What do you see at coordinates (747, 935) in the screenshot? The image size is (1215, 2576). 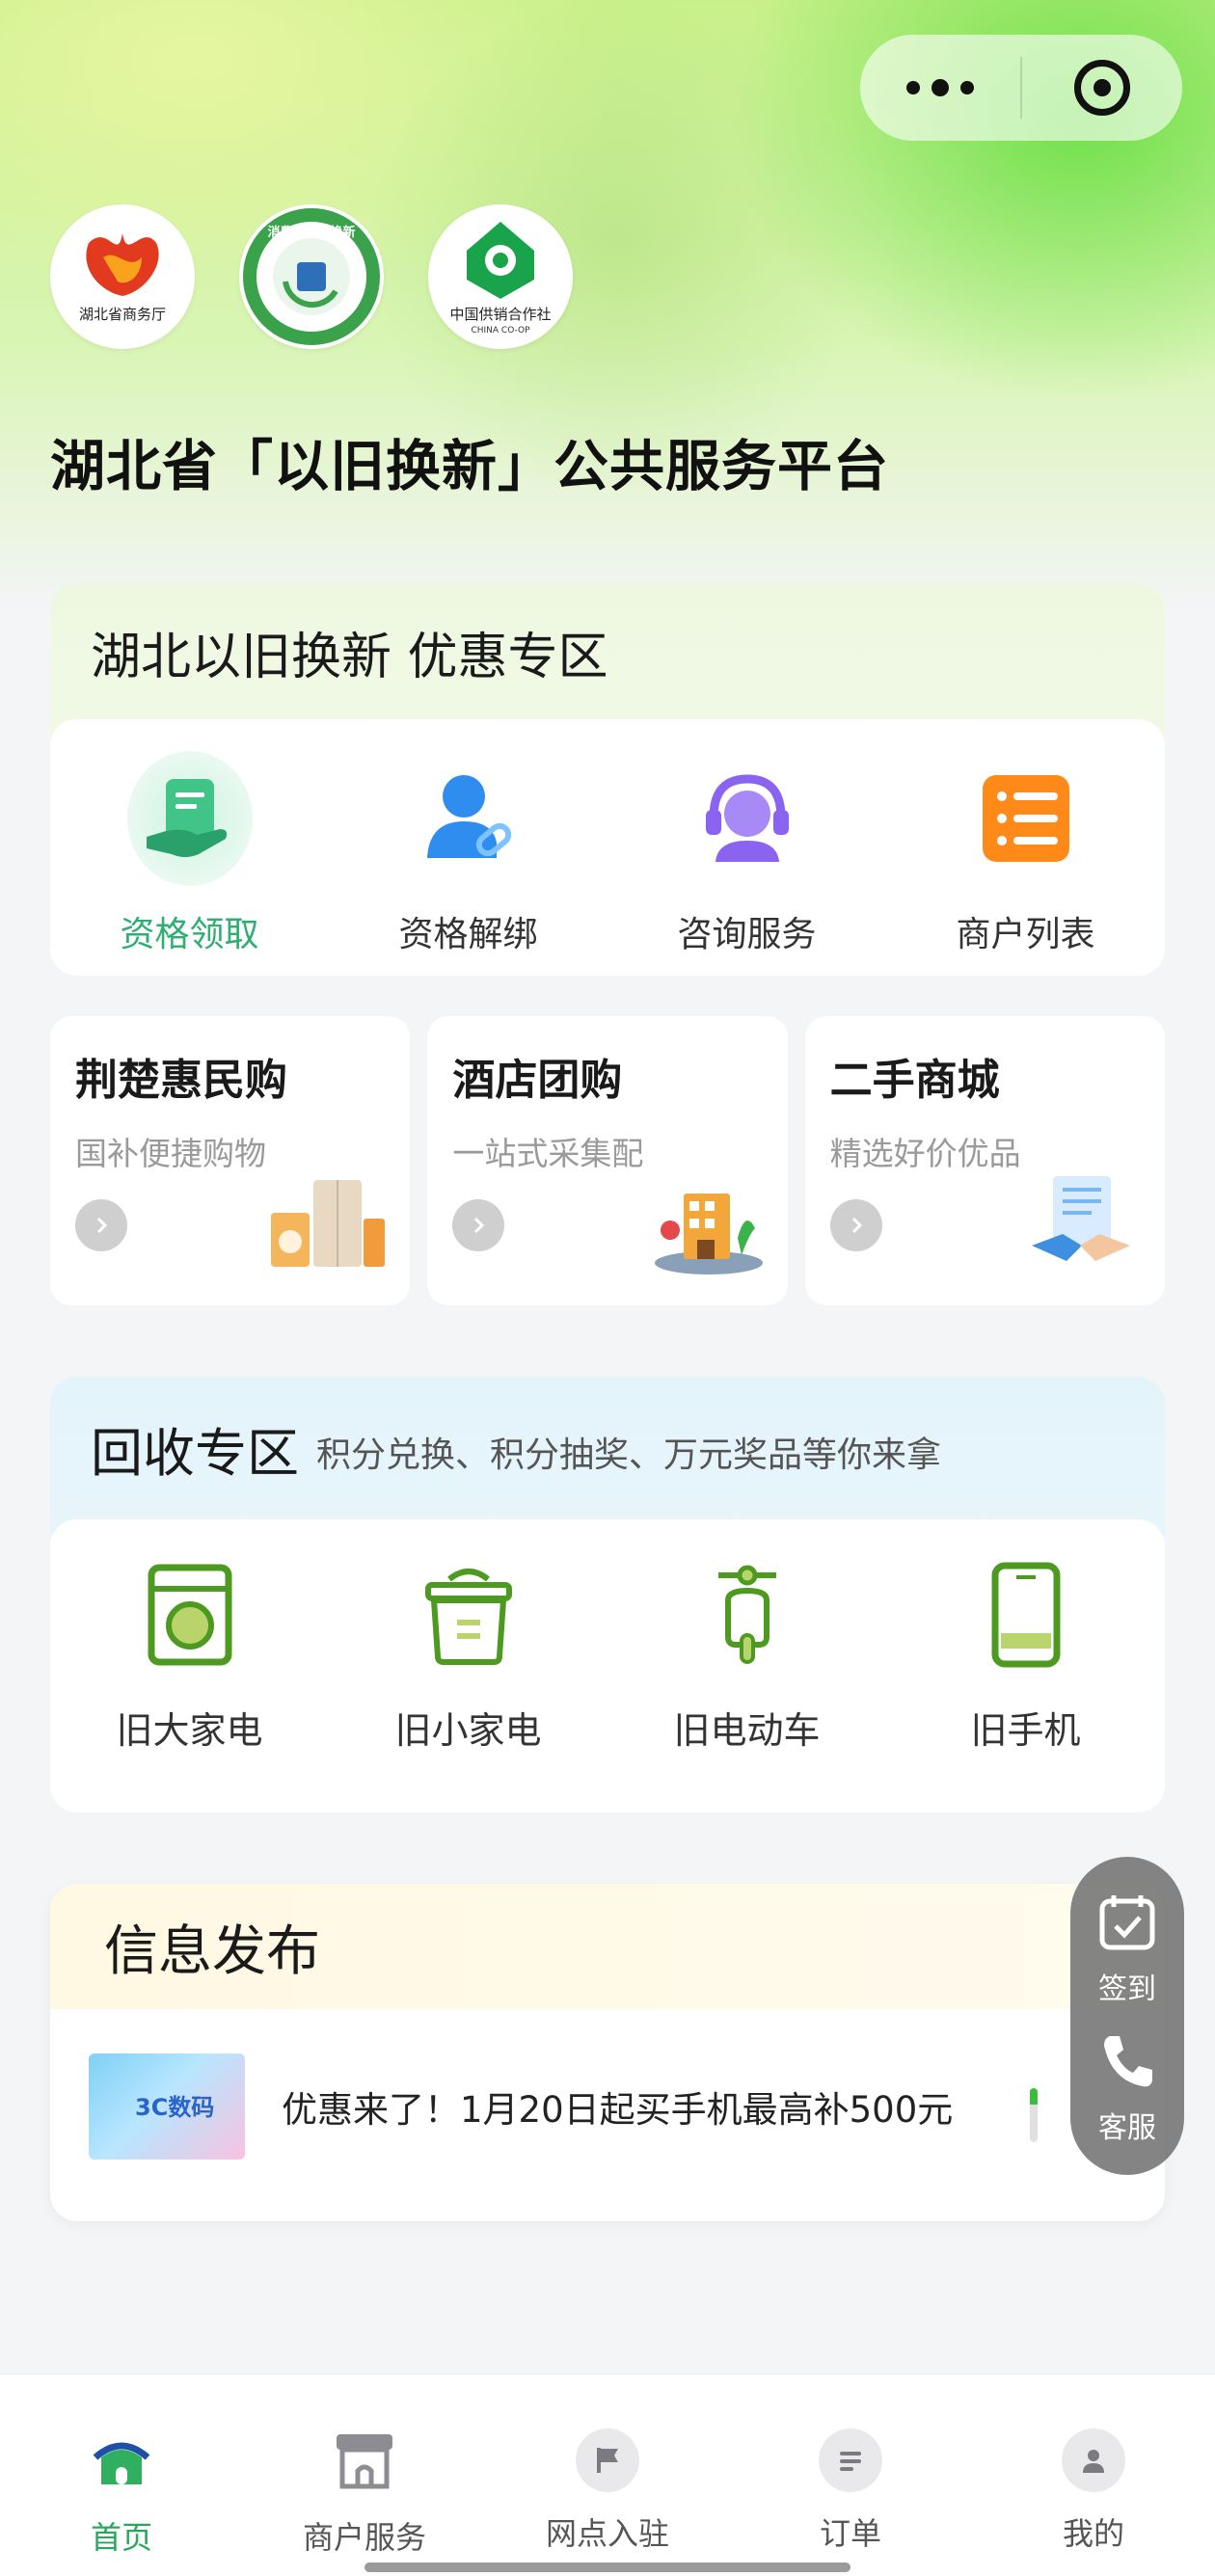 I see `discount-item-label: 咨询服务` at bounding box center [747, 935].